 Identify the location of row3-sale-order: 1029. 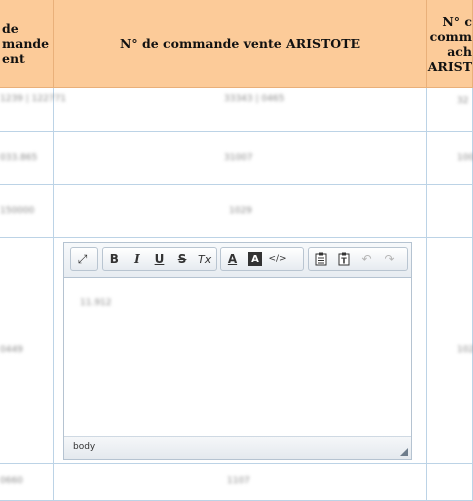
(240, 211).